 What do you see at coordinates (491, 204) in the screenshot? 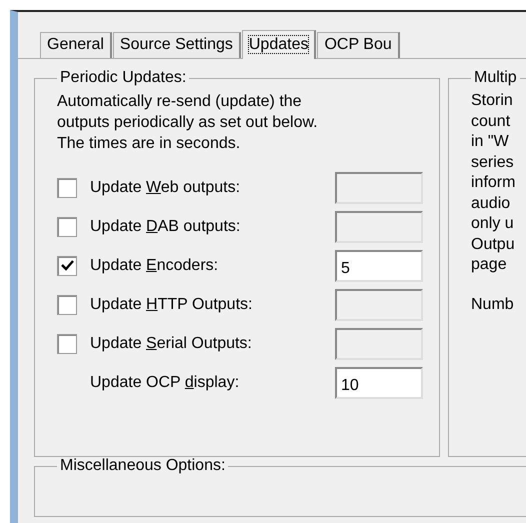
I see `description-line: audio` at bounding box center [491, 204].